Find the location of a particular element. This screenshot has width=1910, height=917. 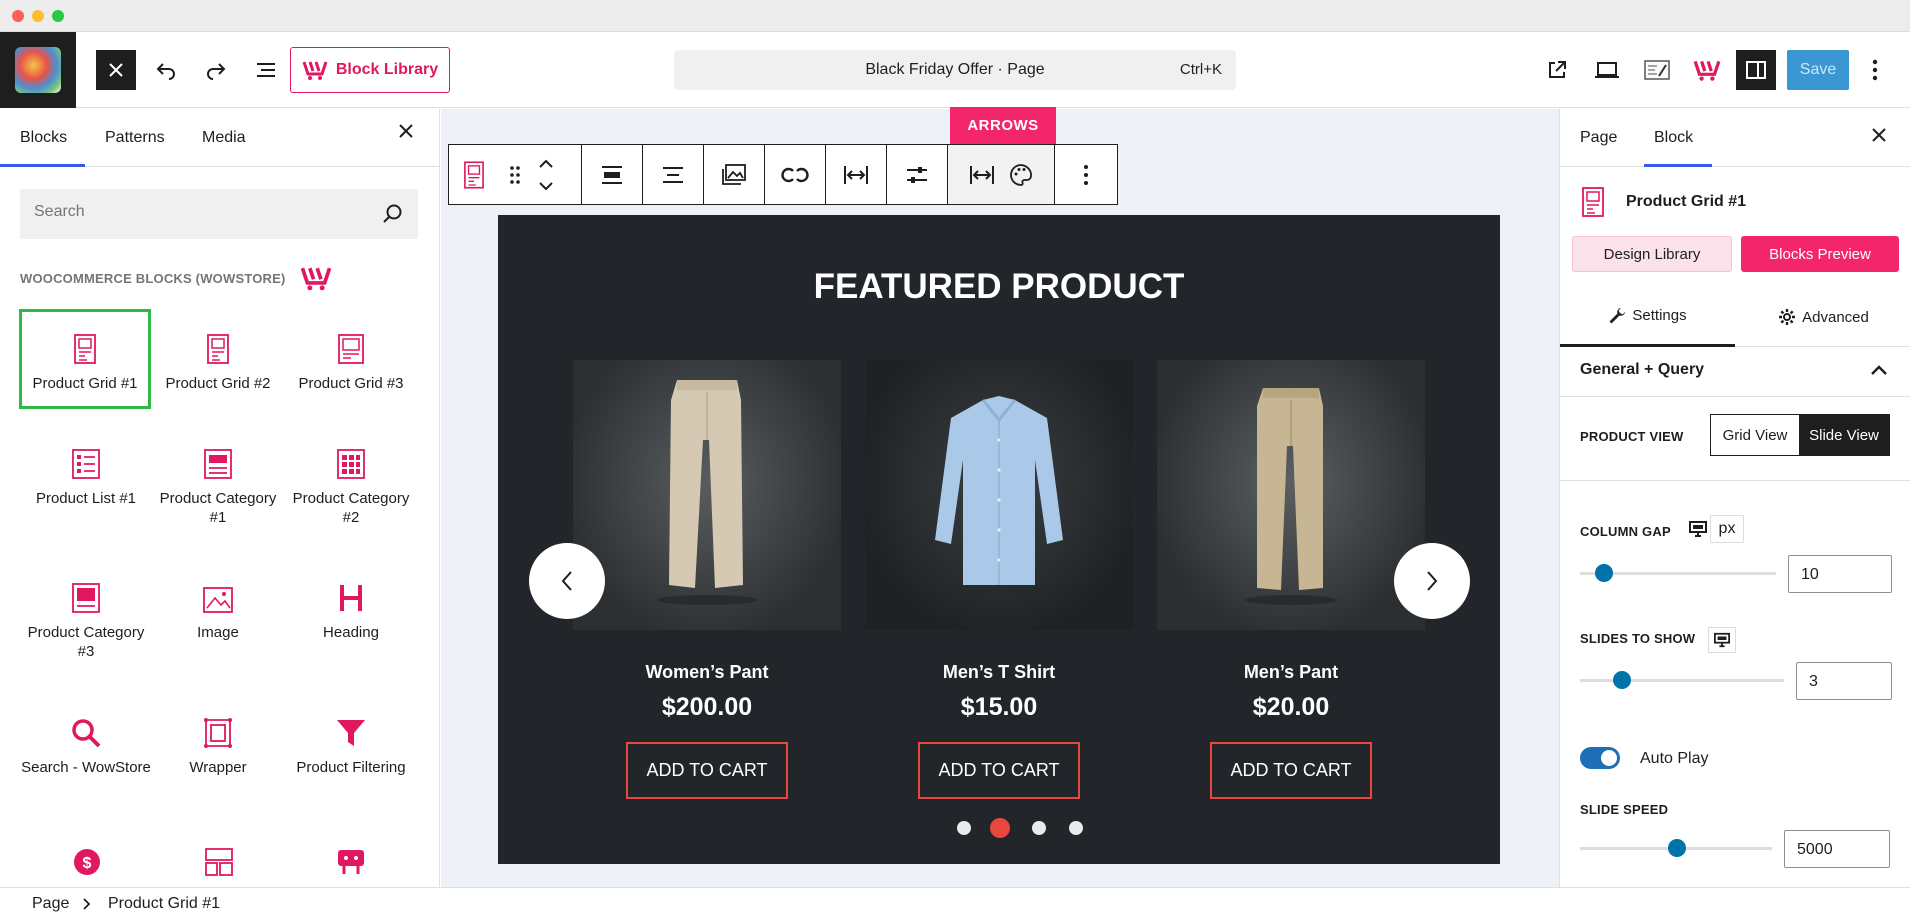

tab-blocks: Blocks is located at coordinates (43, 138).